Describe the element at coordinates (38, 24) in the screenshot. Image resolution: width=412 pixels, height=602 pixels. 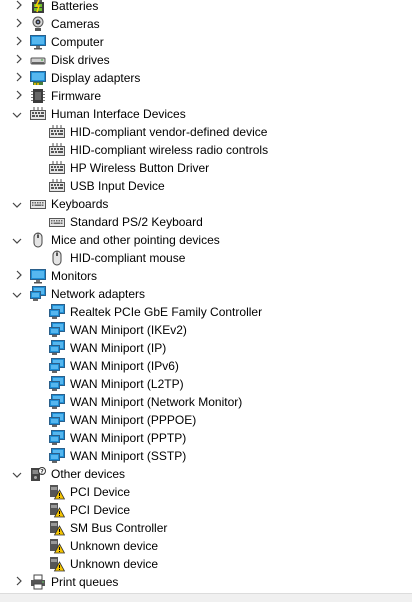
I see `camera-icon` at that location.